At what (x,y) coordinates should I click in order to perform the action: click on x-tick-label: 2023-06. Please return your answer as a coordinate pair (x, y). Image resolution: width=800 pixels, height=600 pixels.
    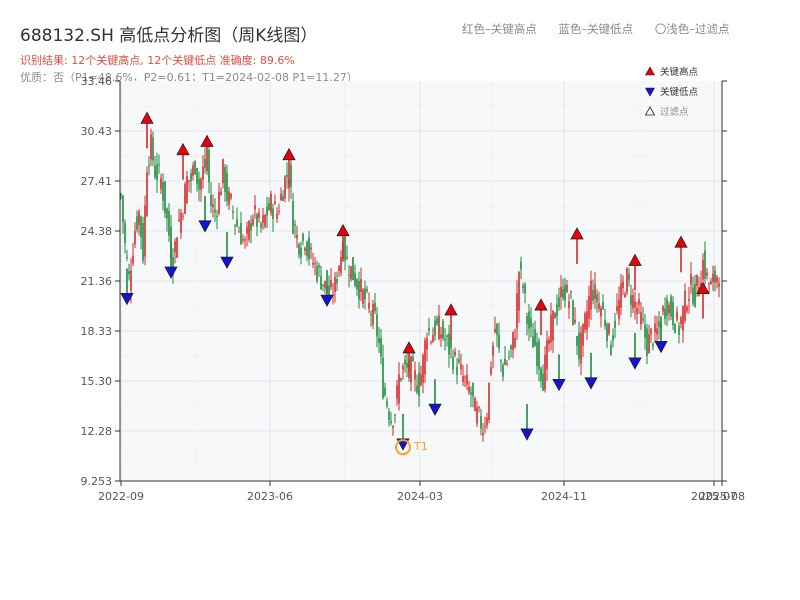
    Looking at the image, I should click on (270, 496).